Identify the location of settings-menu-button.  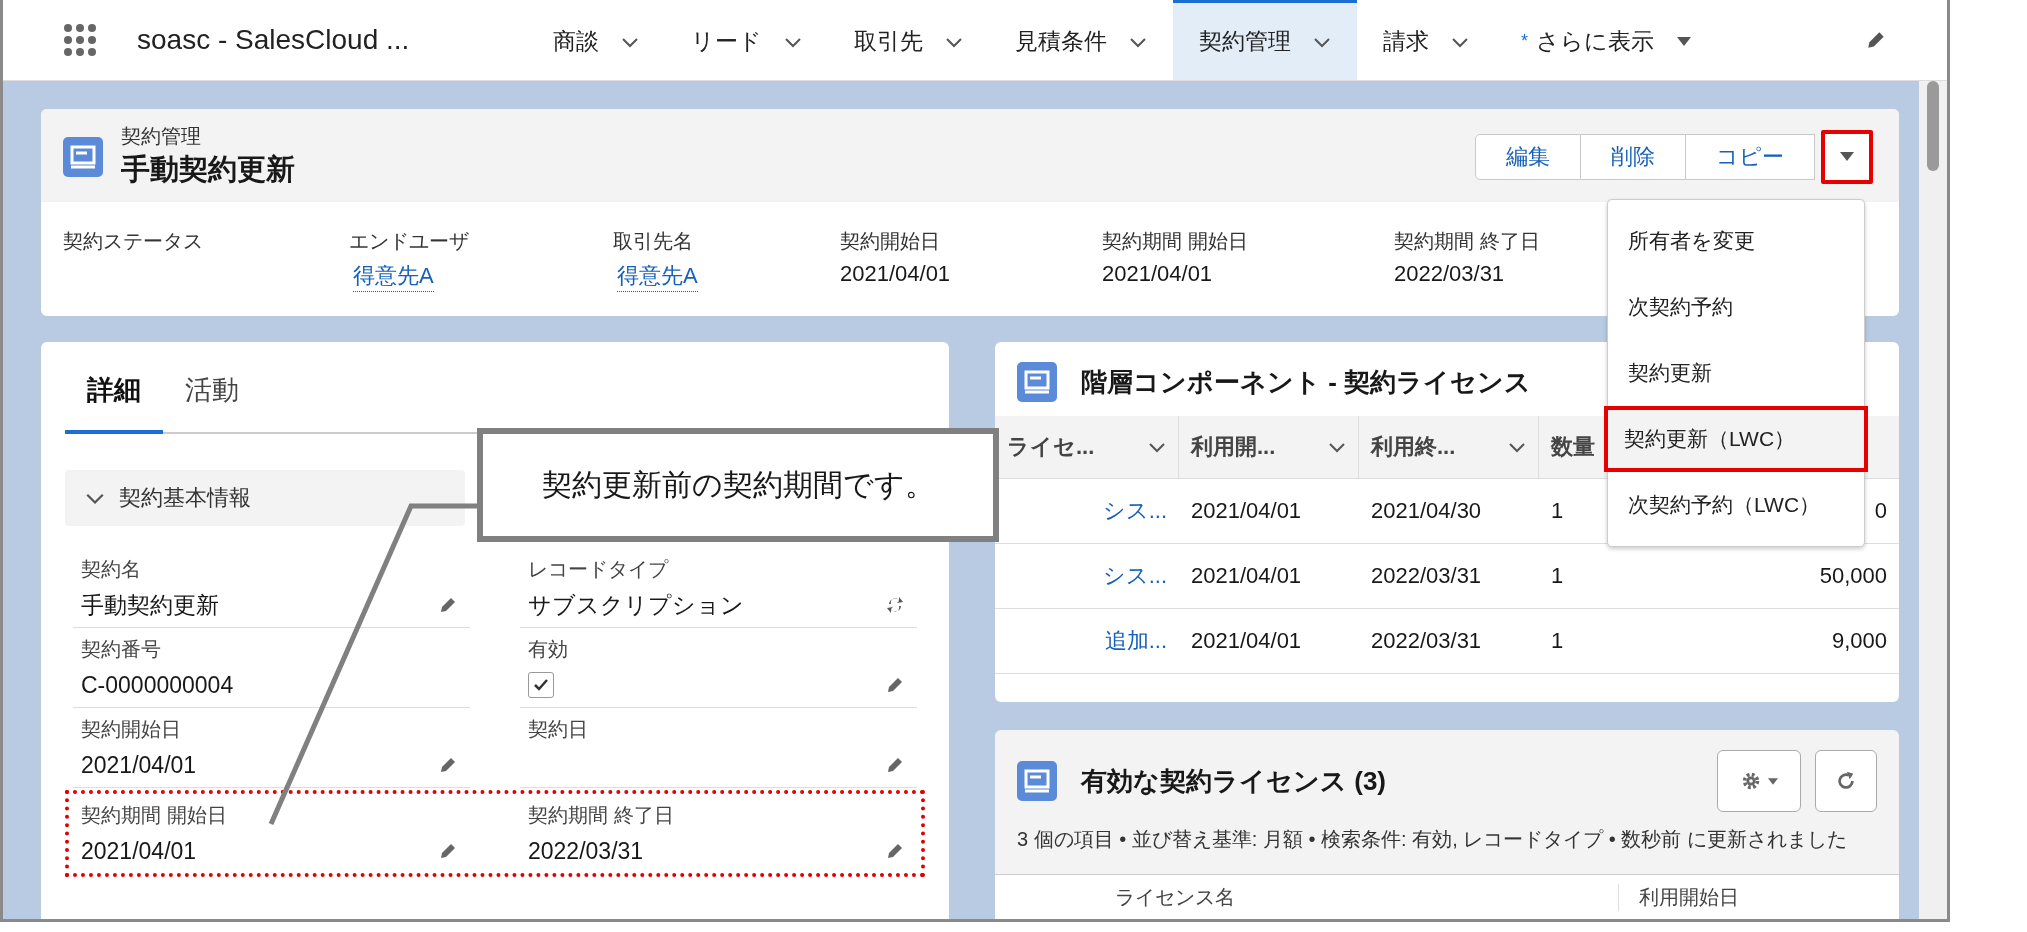
(1759, 781).